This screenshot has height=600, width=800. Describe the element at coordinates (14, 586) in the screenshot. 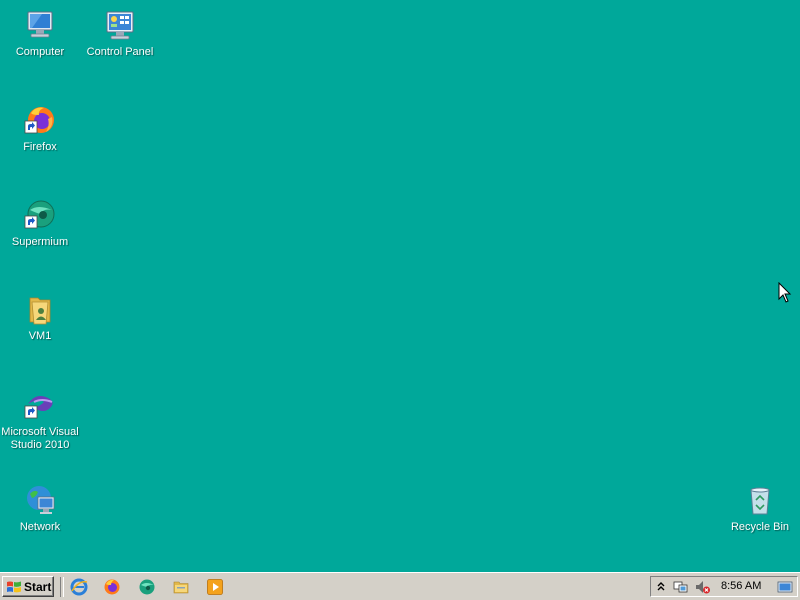

I see `windows-logo-icon` at that location.